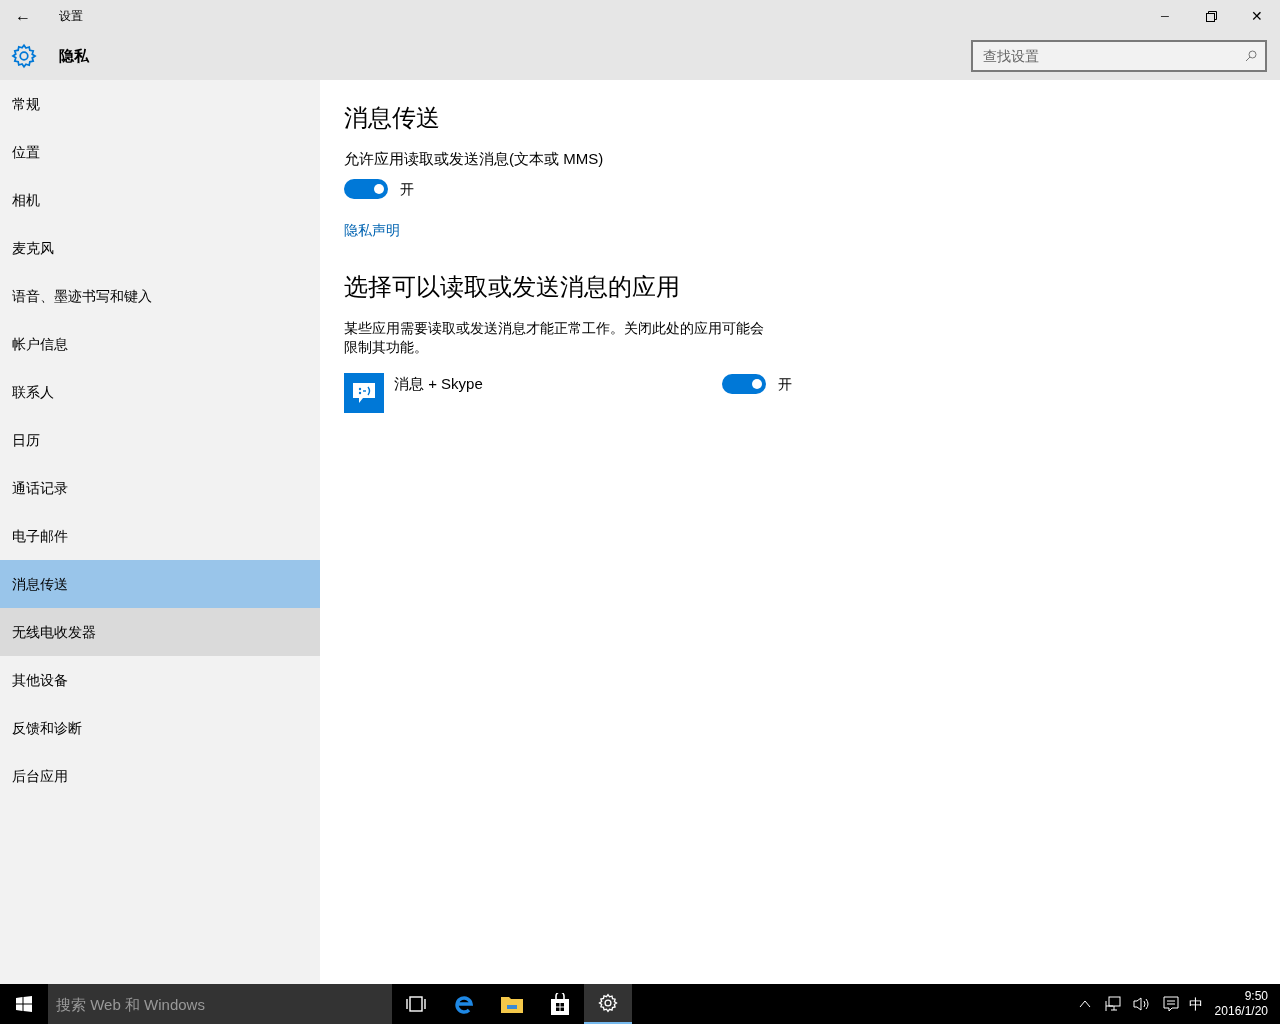 The image size is (1280, 1024). What do you see at coordinates (160, 200) in the screenshot?
I see `sidebar-item: 相机` at bounding box center [160, 200].